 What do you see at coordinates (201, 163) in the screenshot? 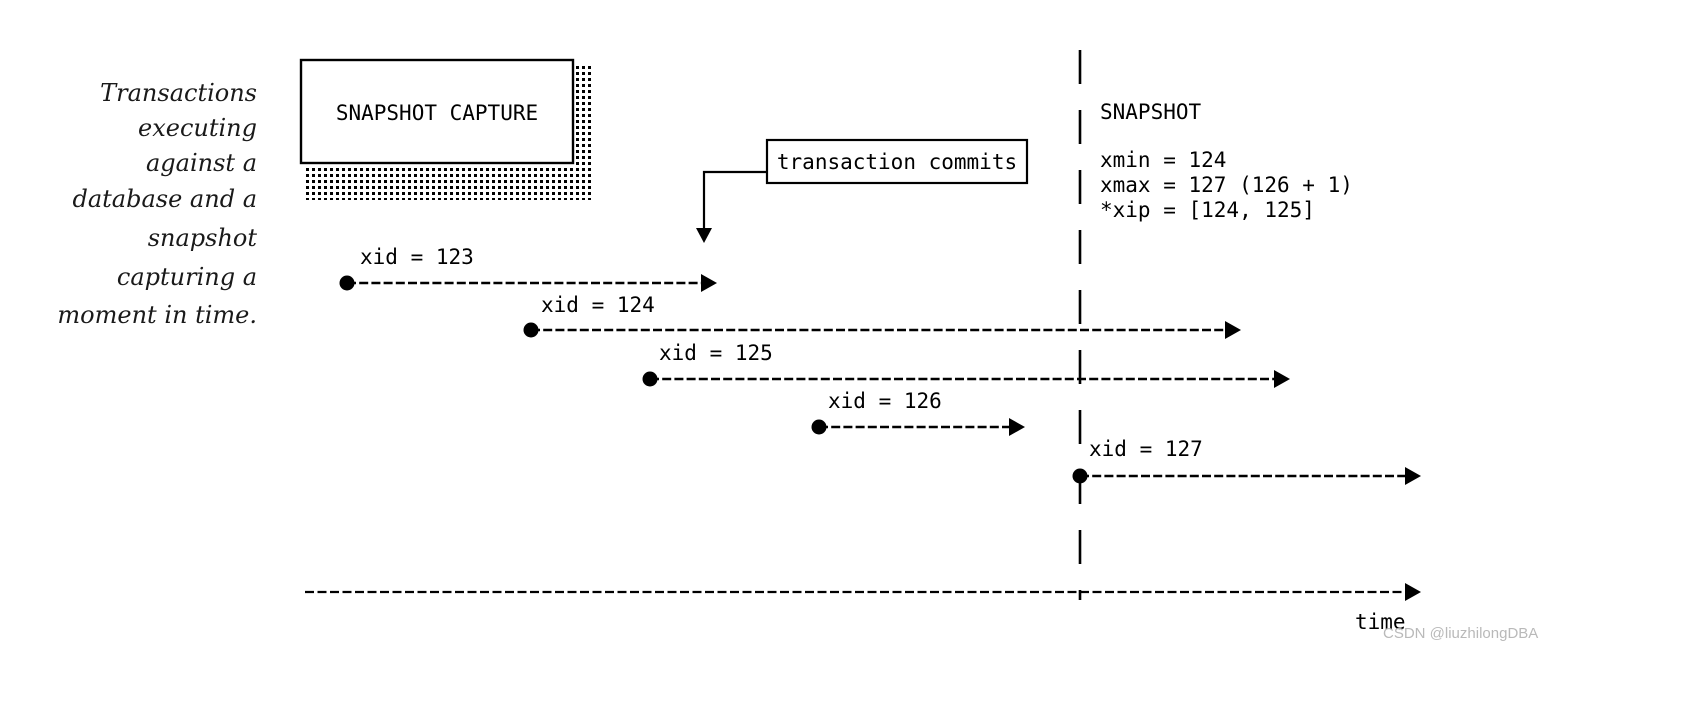
I see `caption-line-2: against a` at bounding box center [201, 163].